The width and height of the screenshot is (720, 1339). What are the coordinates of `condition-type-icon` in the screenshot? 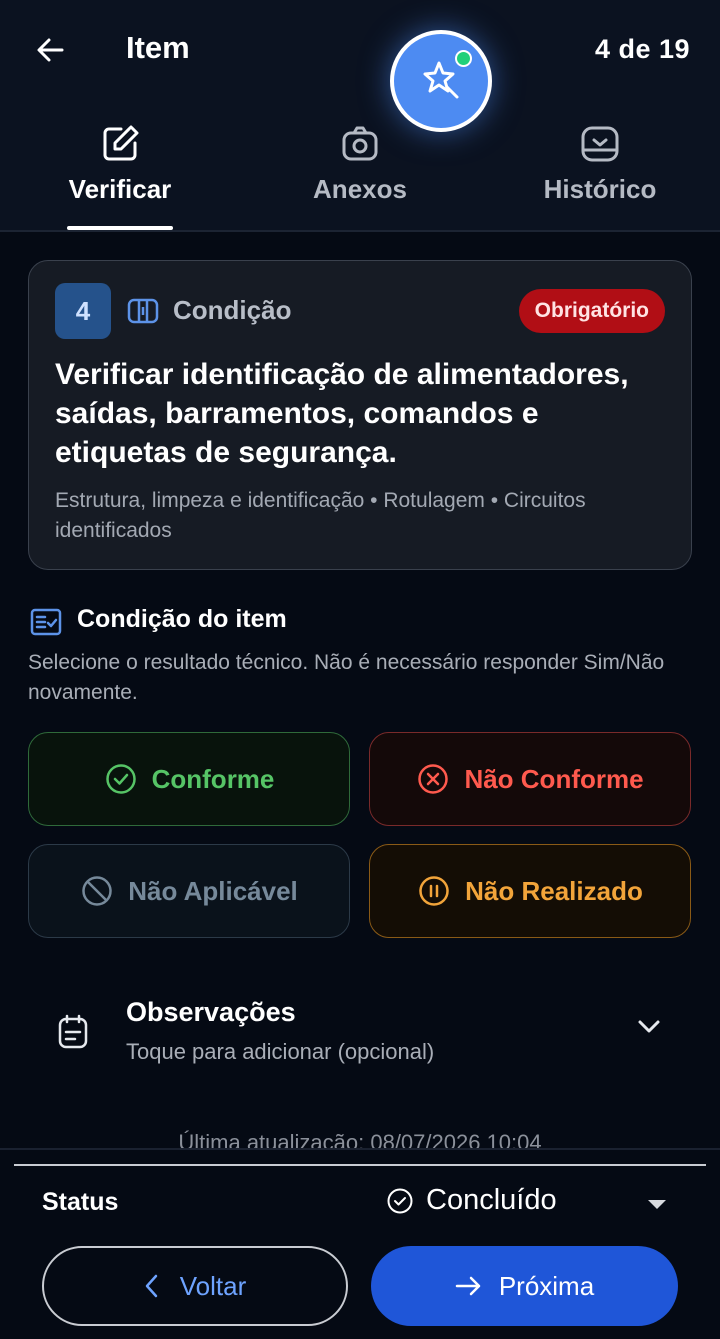 It's located at (143, 313).